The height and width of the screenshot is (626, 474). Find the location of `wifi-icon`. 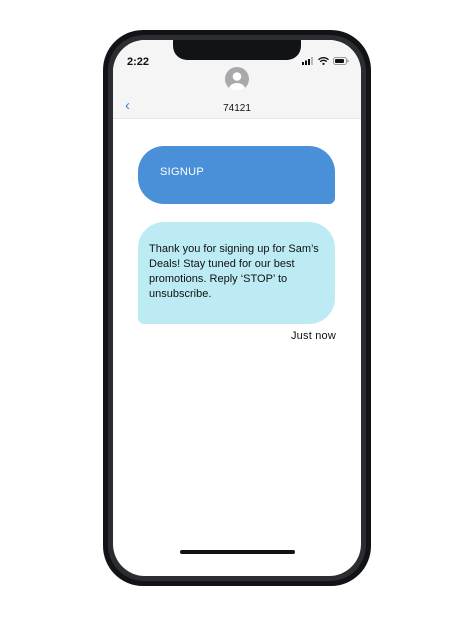

wifi-icon is located at coordinates (323, 61).